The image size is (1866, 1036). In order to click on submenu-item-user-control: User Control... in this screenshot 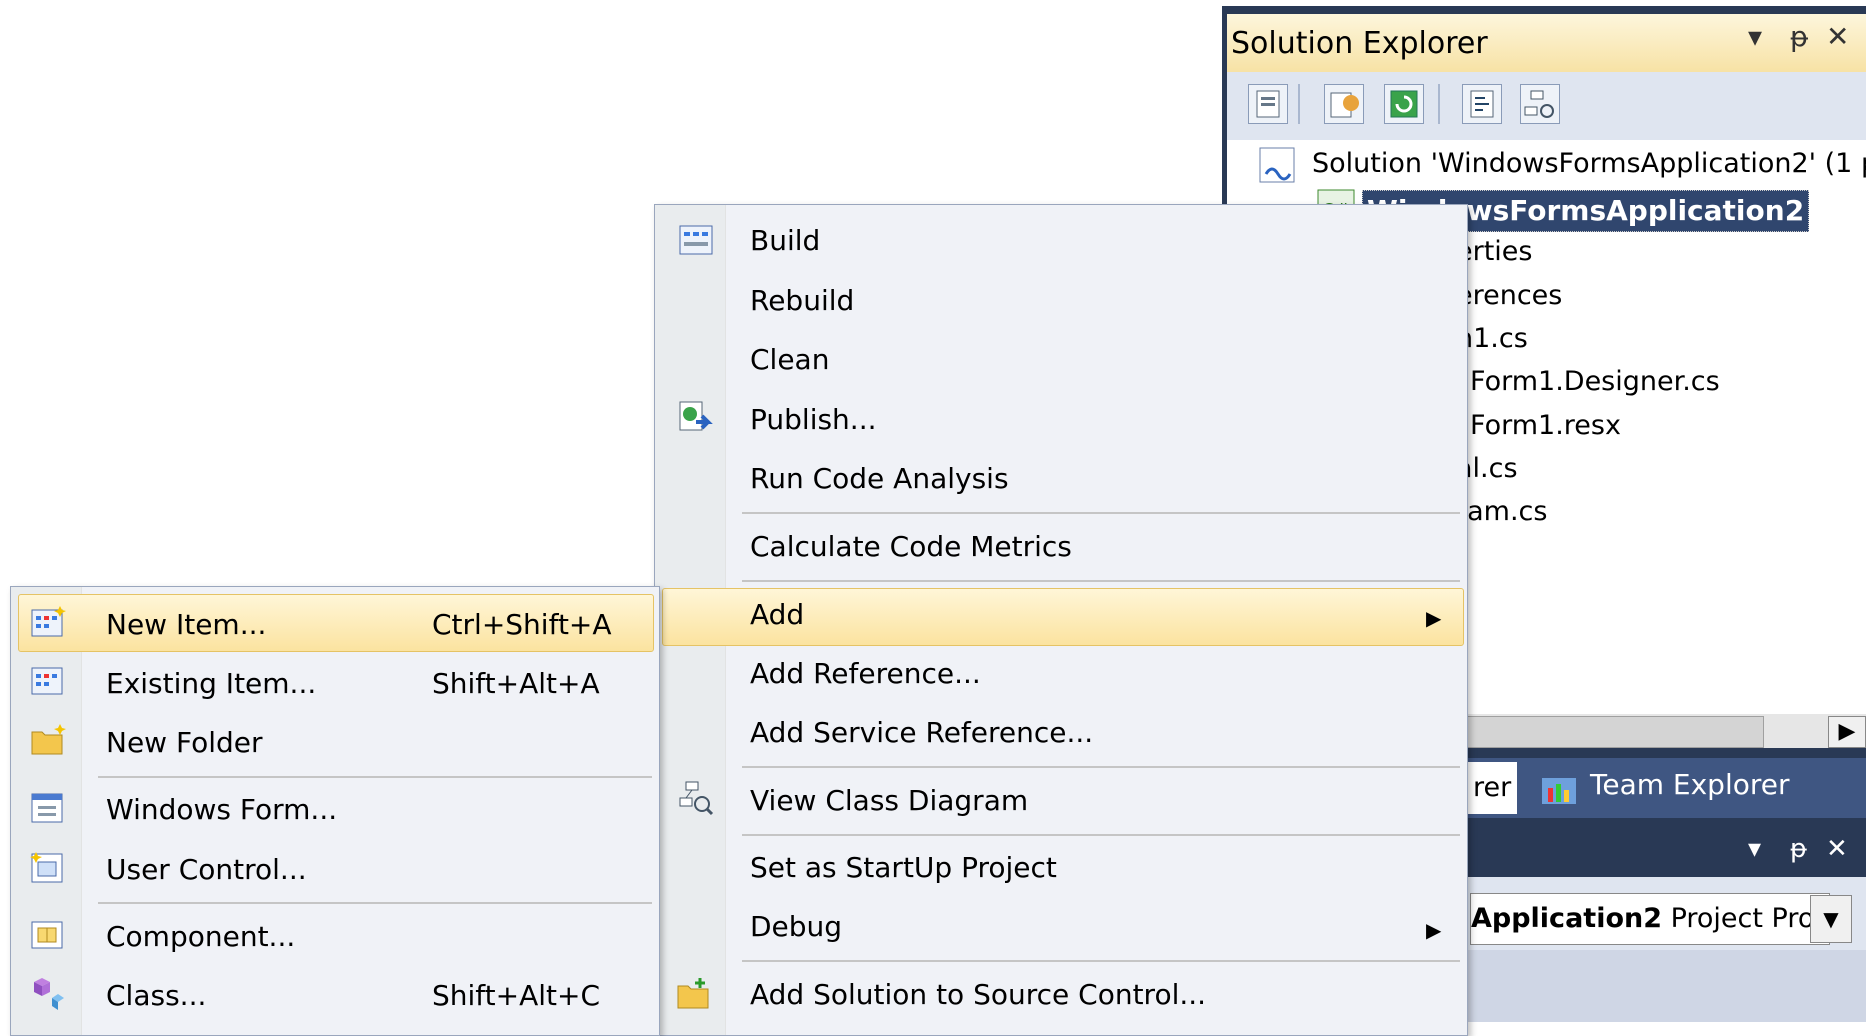, I will do `click(206, 869)`.